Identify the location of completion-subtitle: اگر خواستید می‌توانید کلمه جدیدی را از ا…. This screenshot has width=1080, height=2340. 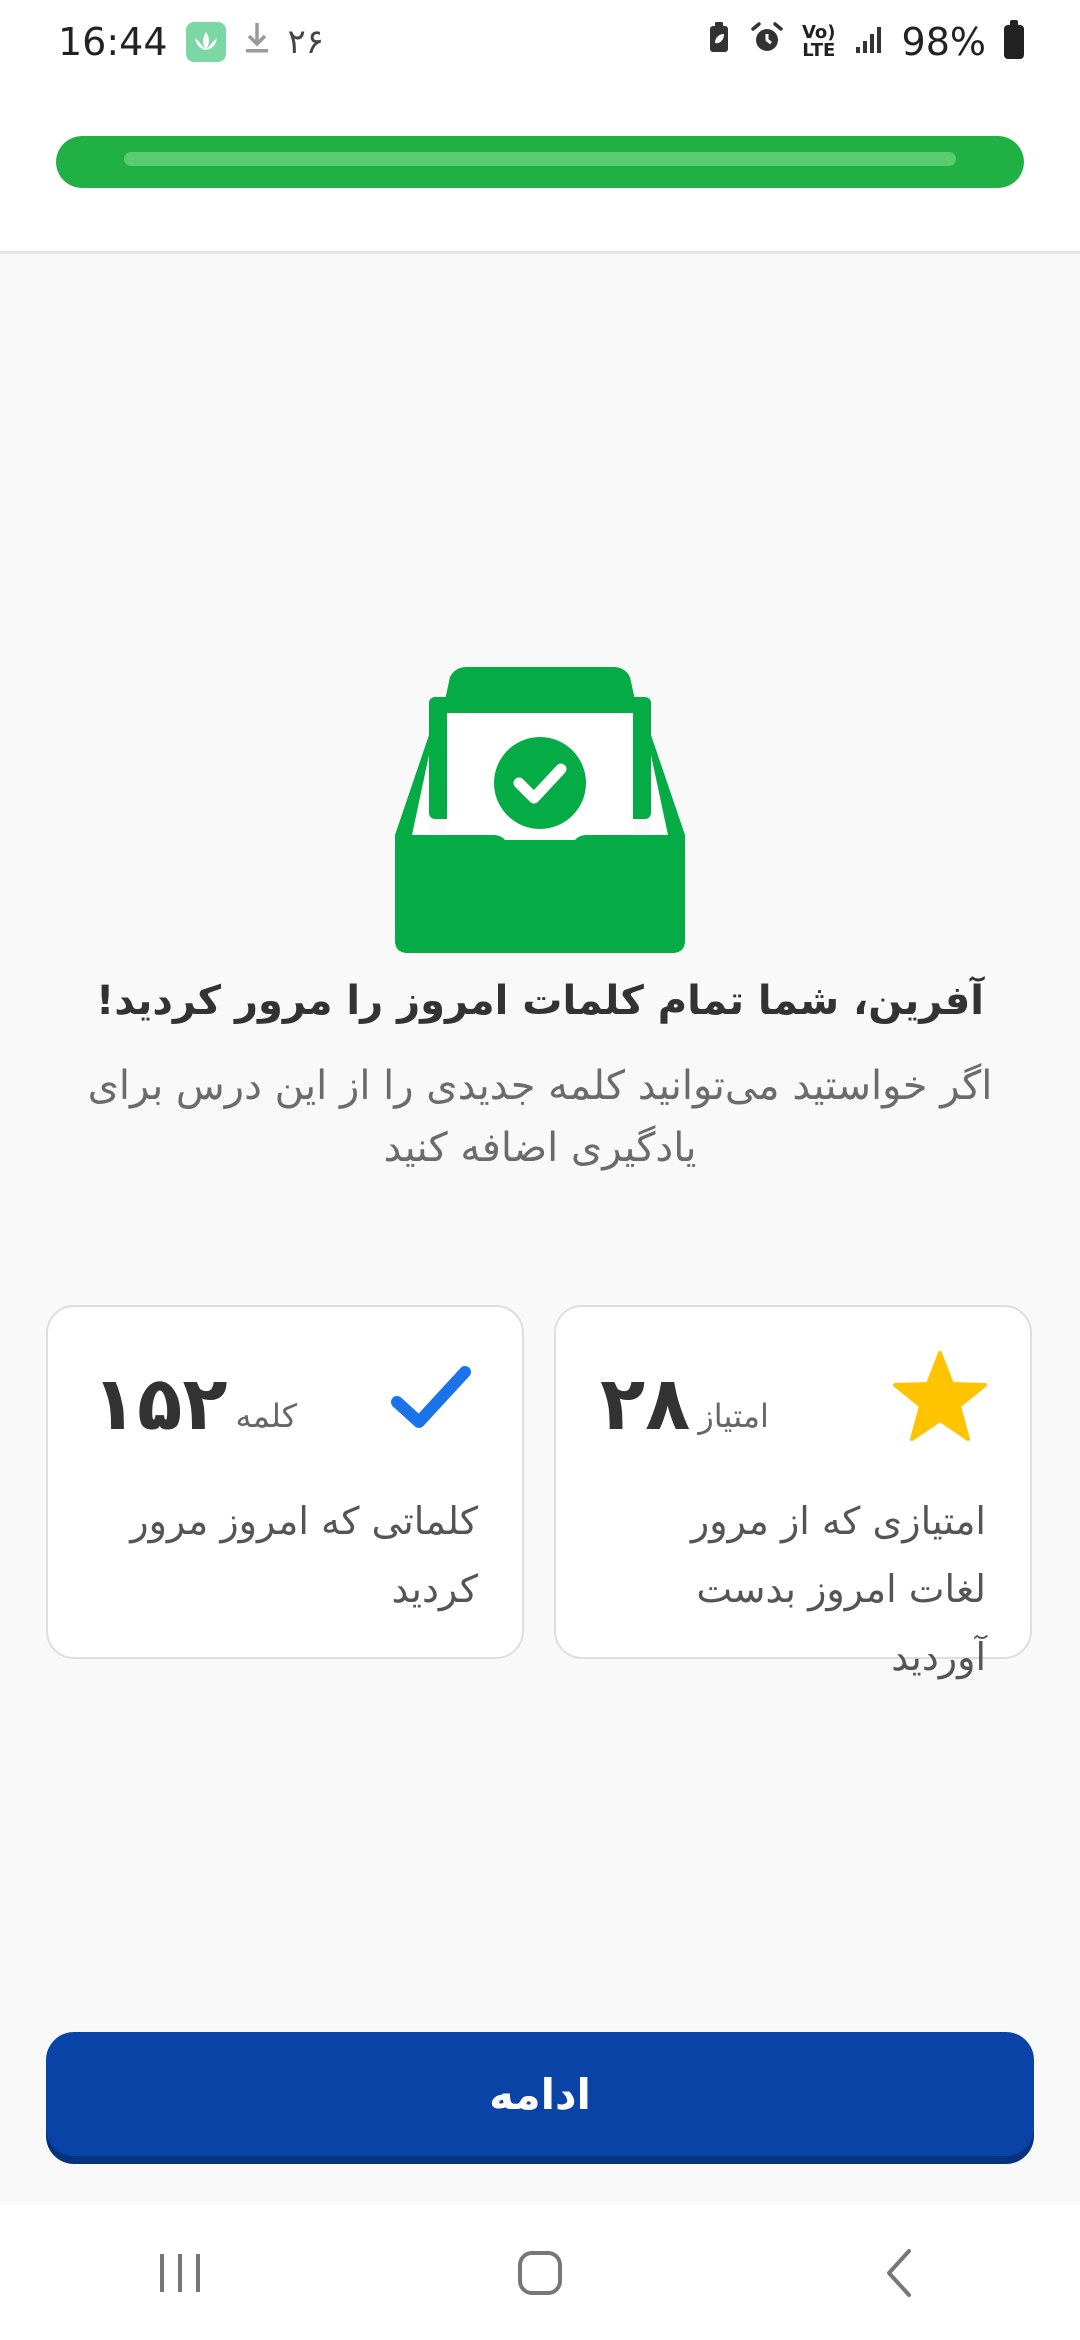
(540, 1117).